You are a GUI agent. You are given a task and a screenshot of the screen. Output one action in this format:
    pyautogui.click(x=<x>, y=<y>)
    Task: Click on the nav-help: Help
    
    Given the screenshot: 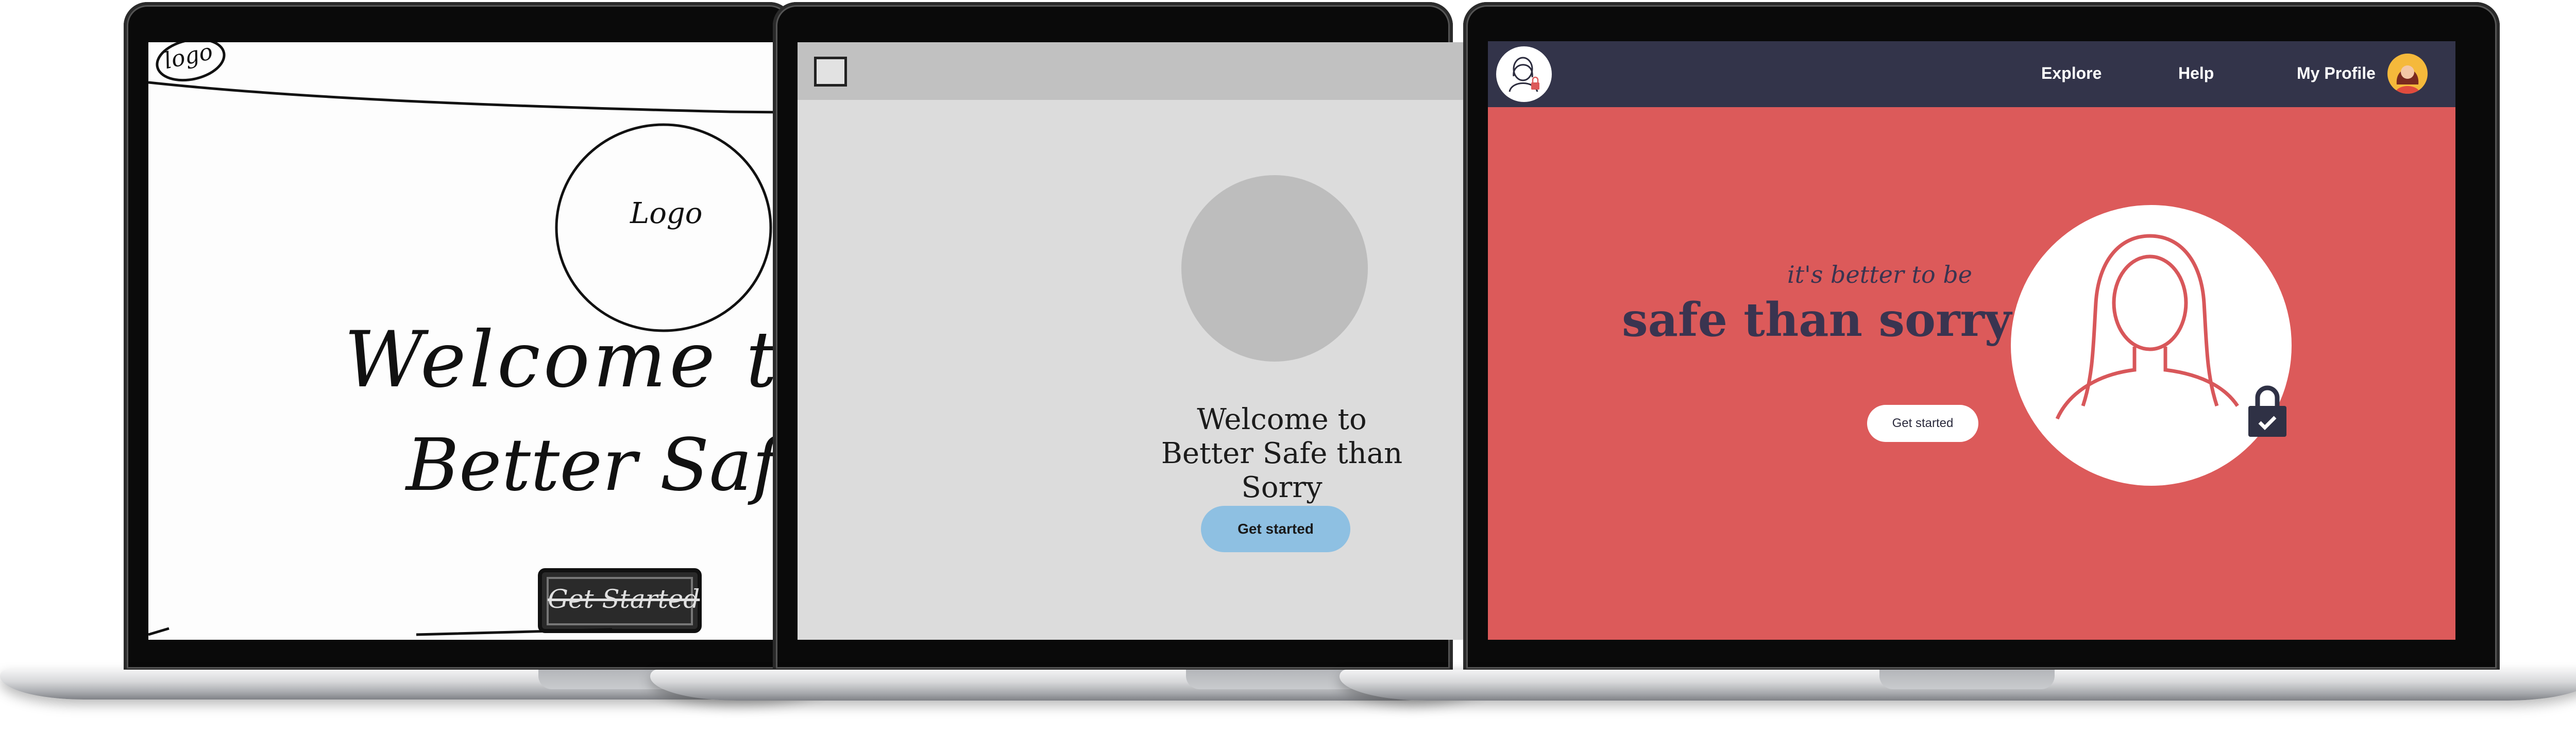 What is the action you would take?
    pyautogui.click(x=2196, y=73)
    